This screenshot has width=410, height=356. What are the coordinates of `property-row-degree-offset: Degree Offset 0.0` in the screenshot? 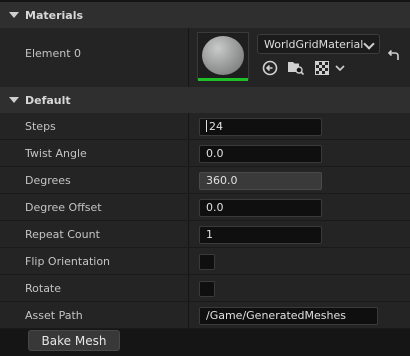 It's located at (205, 207).